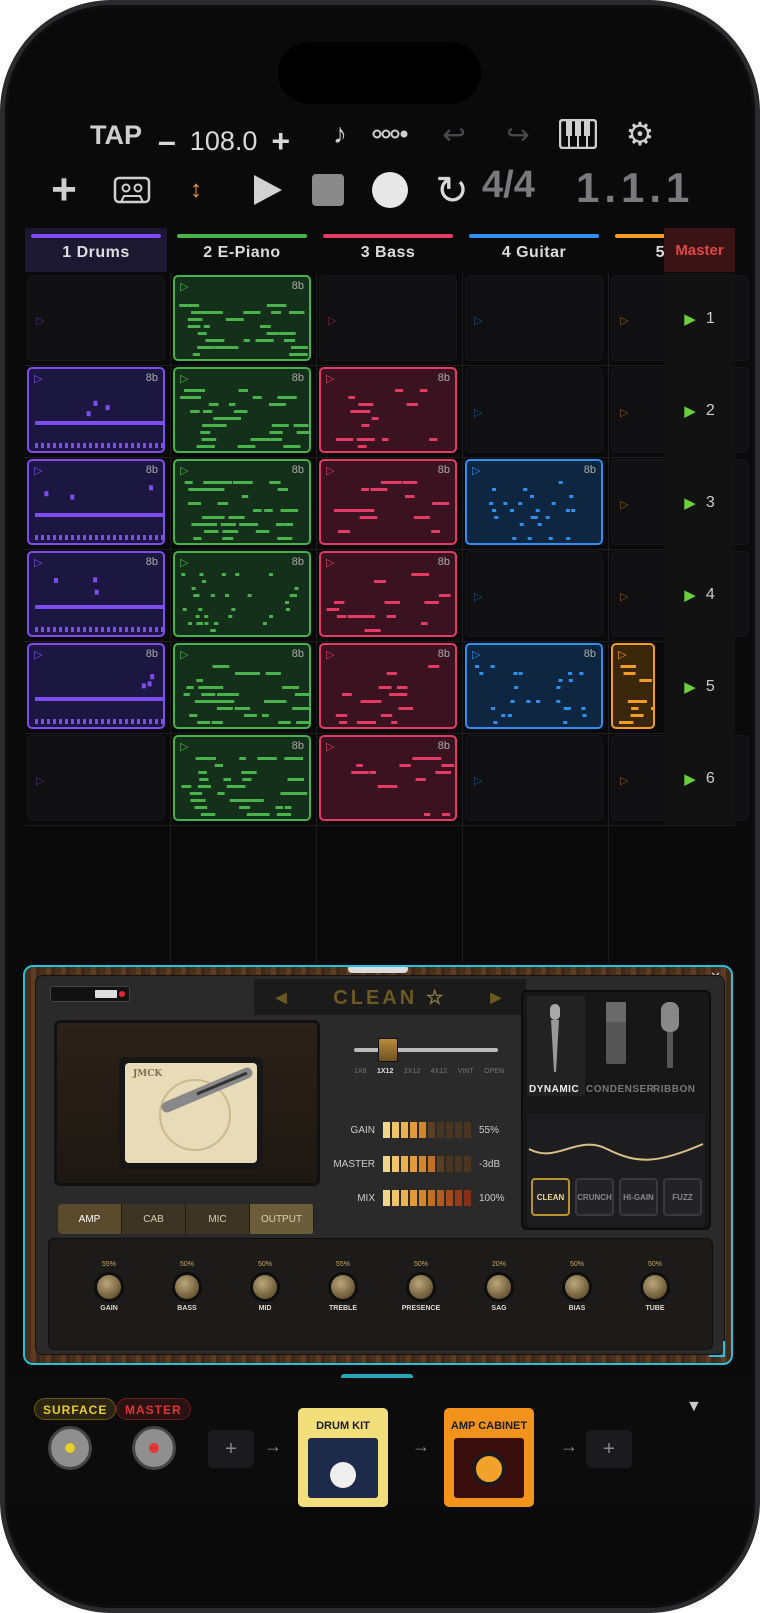  Describe the element at coordinates (699, 779) in the screenshot. I see `scene-launch-6: ▶ 6` at that location.